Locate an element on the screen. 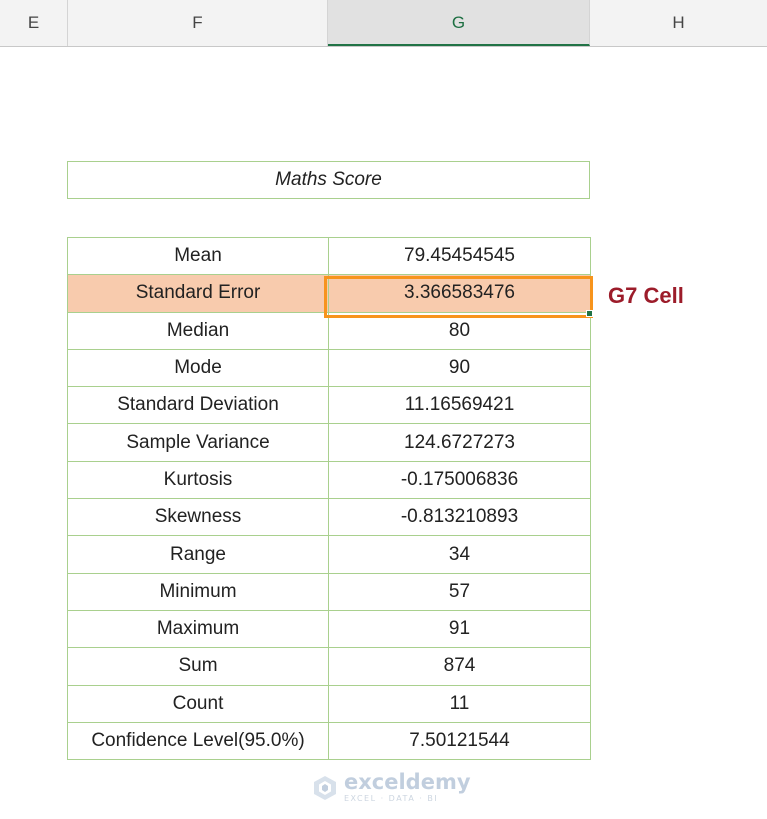 This screenshot has height=819, width=767. stat-label-cell: Sum is located at coordinates (198, 666).